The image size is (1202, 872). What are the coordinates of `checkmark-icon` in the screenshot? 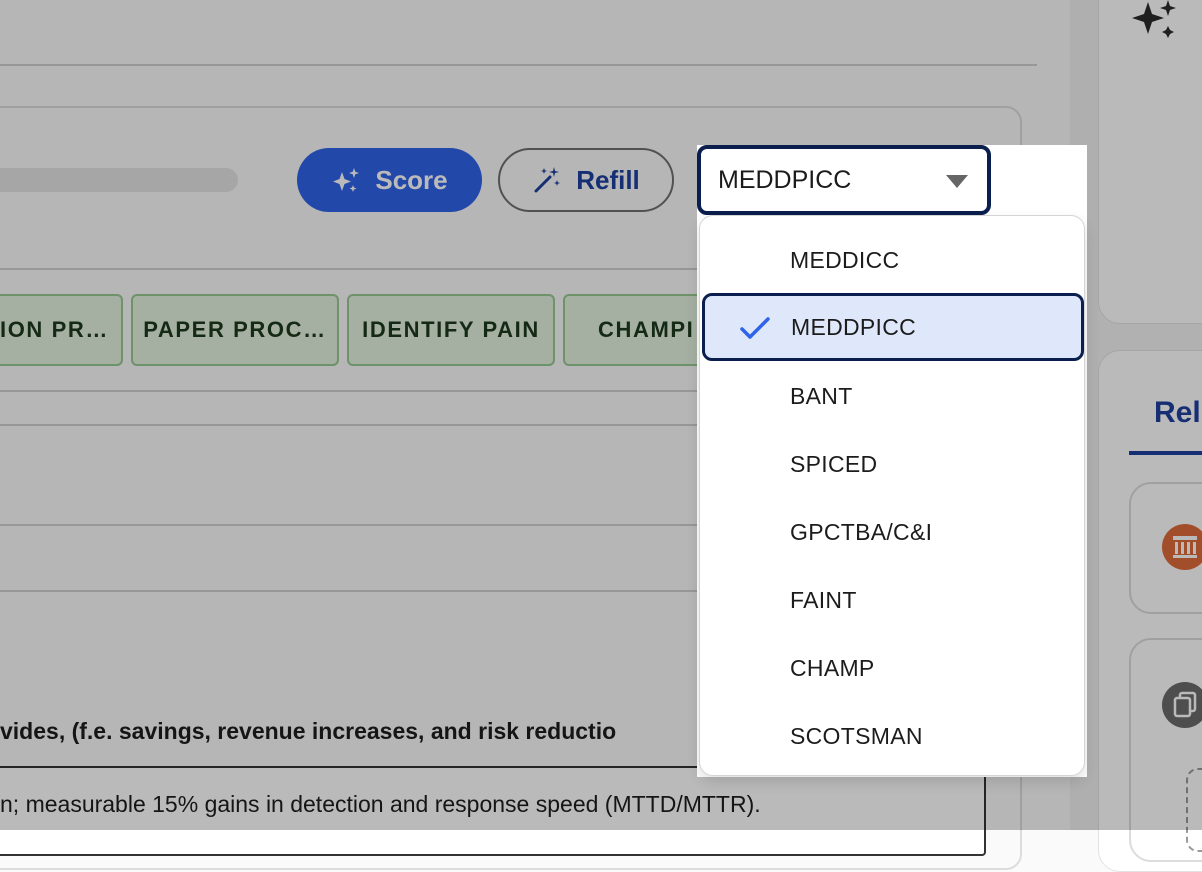 It's located at (755, 328).